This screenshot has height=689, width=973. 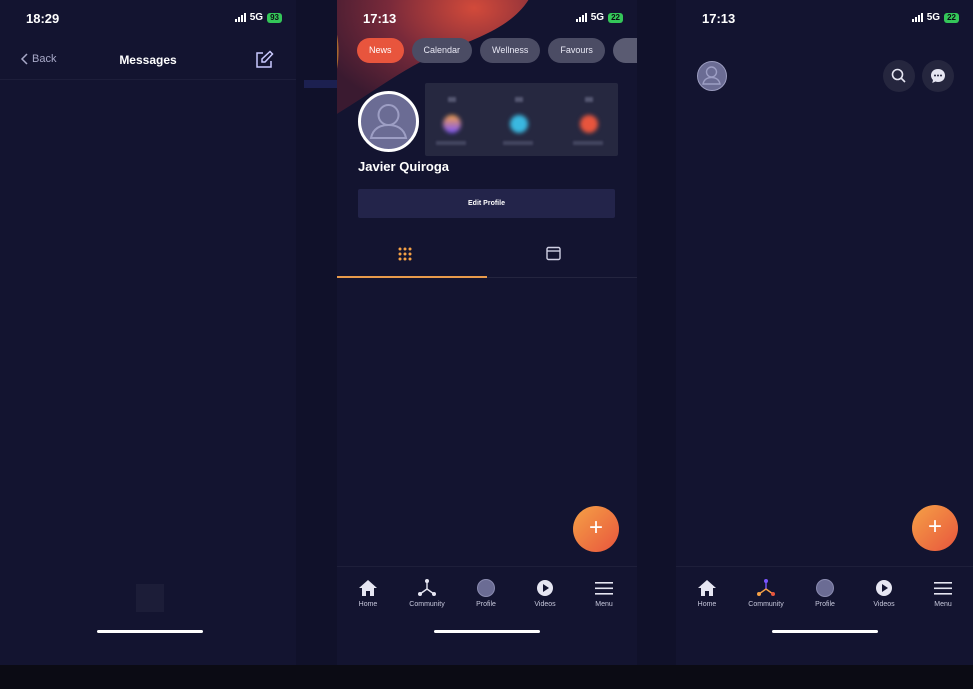 I want to click on profile-tabs, so click(x=487, y=257).